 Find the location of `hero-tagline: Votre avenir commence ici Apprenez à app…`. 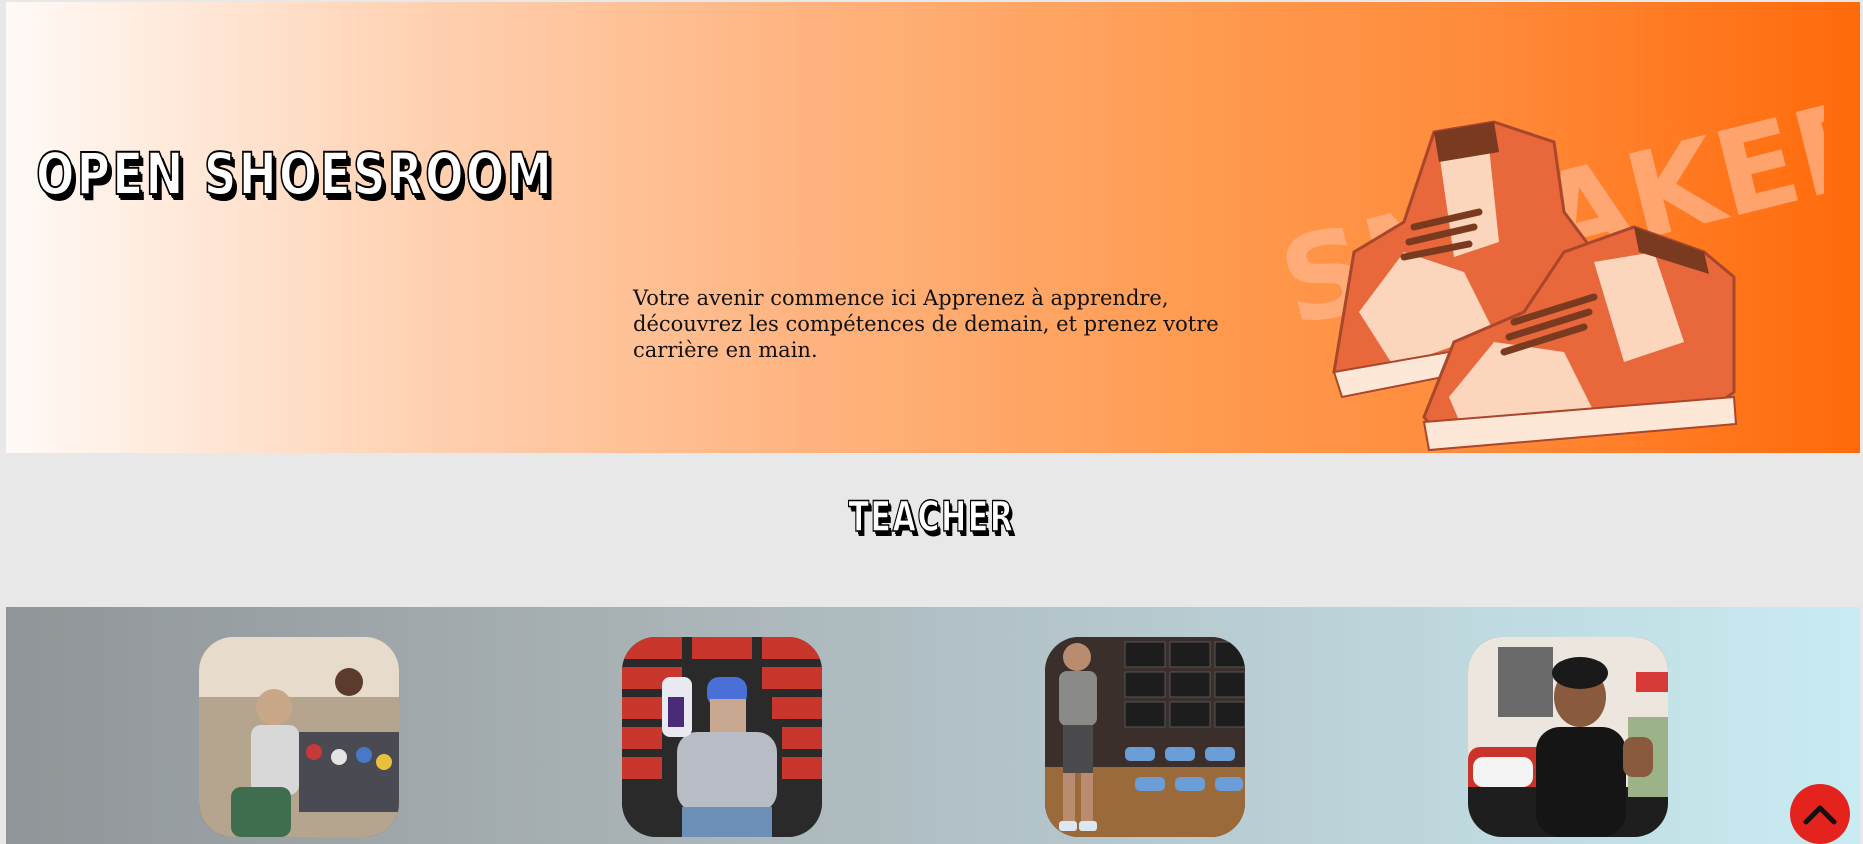

hero-tagline: Votre avenir commence ici Apprenez à app… is located at coordinates (926, 324).